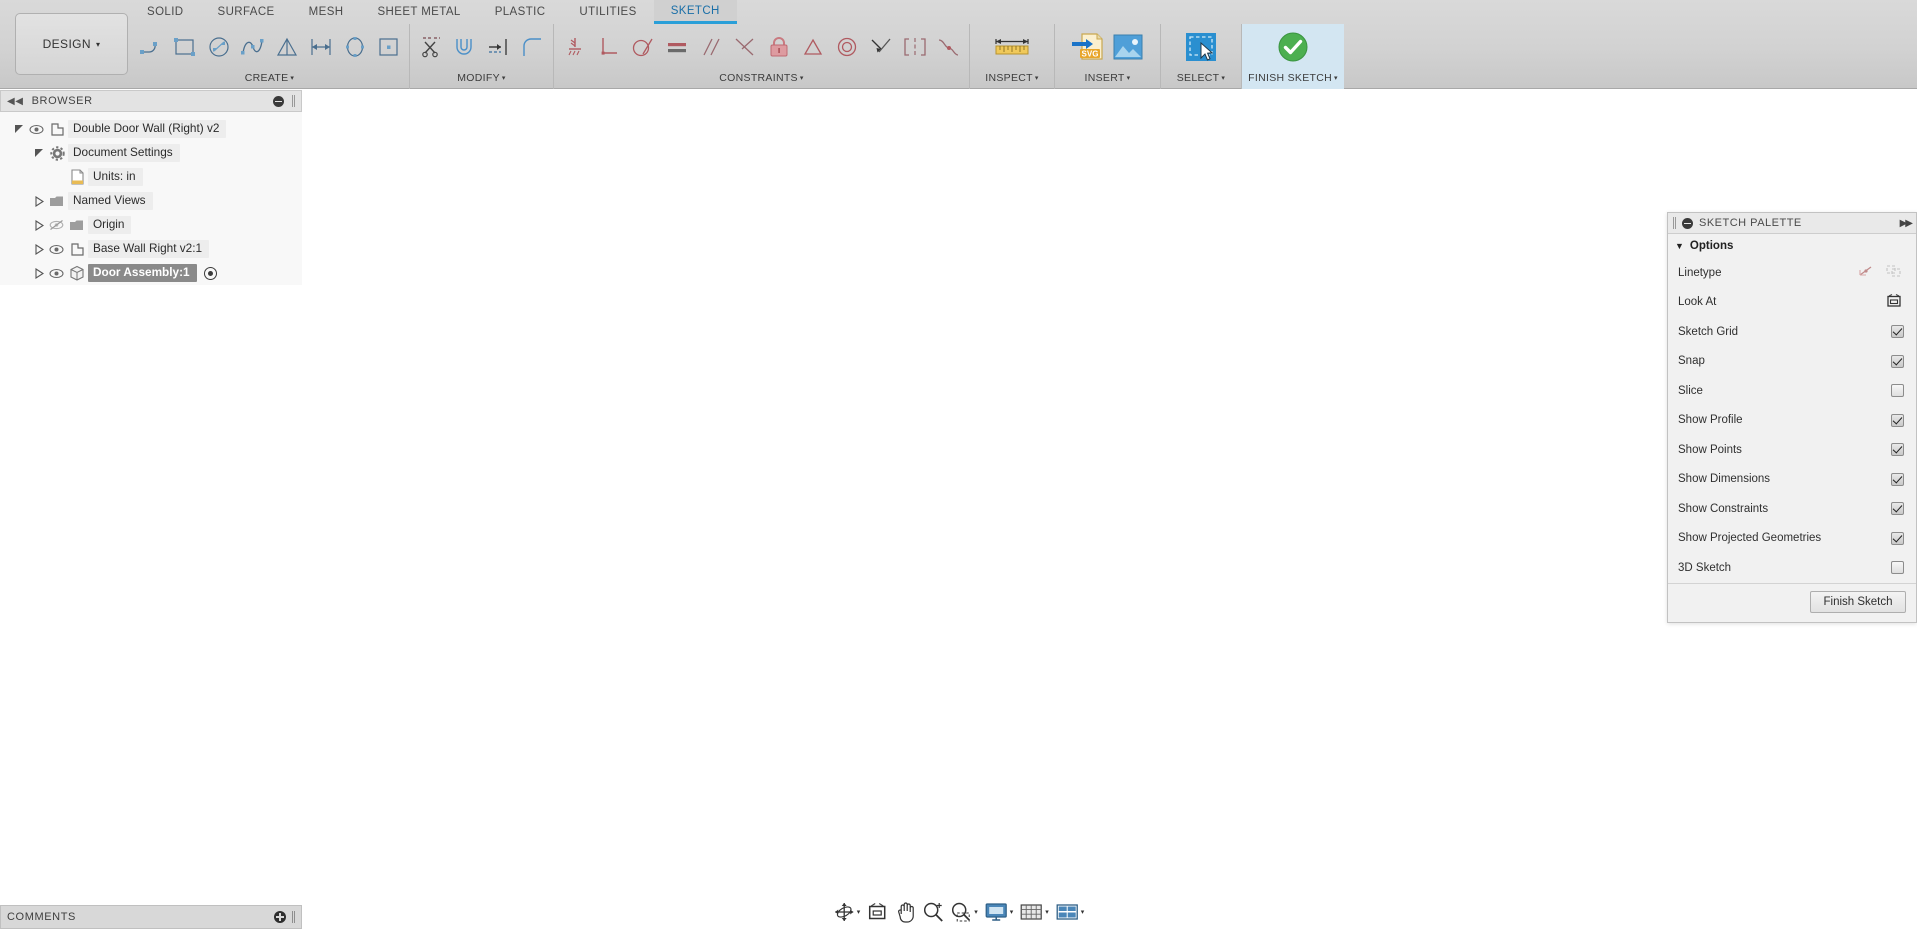  I want to click on line-icon, so click(150, 47).